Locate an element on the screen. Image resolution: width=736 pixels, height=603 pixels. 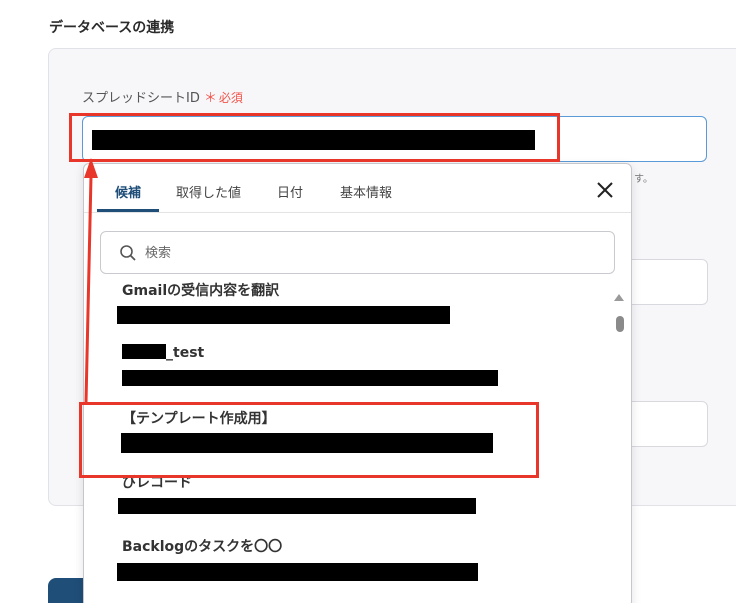
search-box is located at coordinates (357, 252).